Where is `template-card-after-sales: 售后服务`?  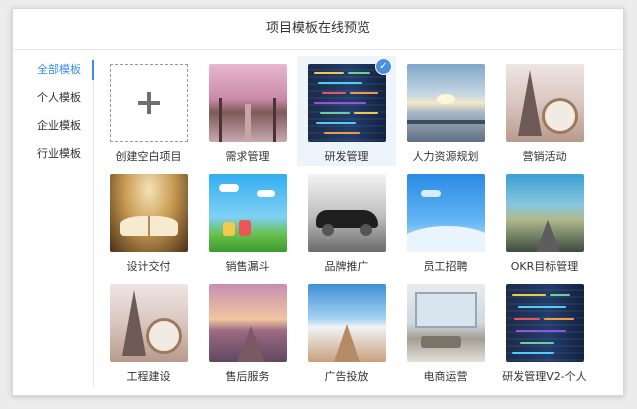
template-card-after-sales: 售后服务 is located at coordinates (247, 331).